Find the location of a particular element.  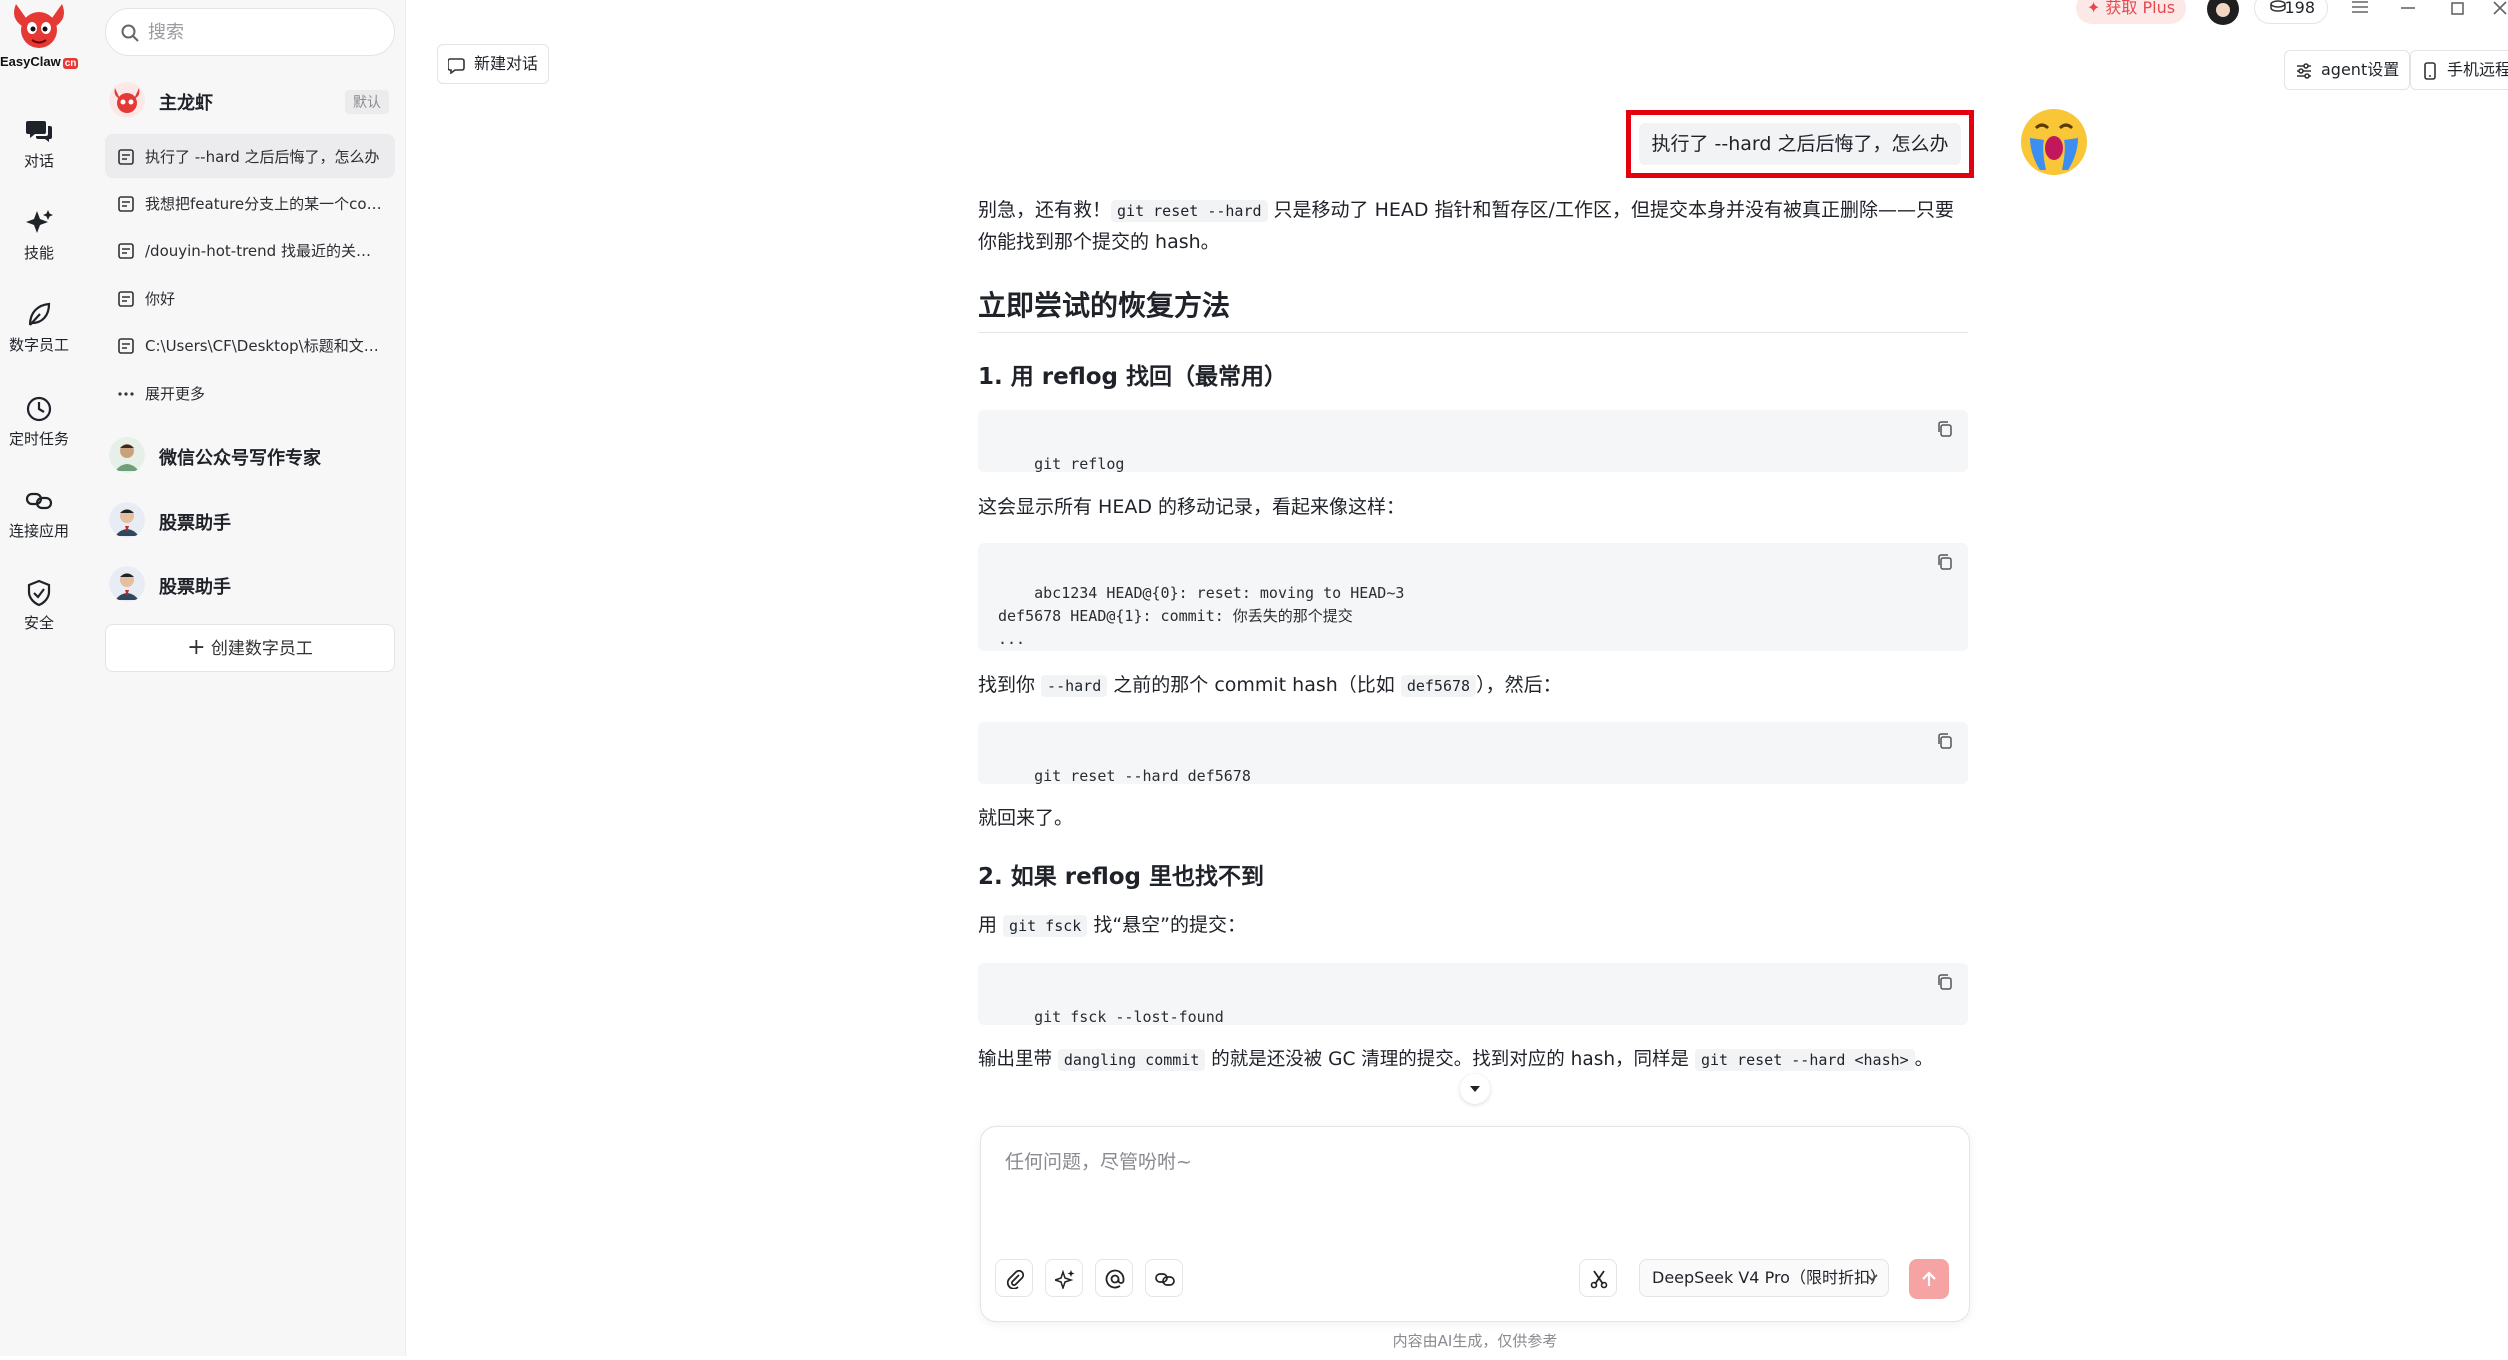

mobile-remote-button: 手机远程 is located at coordinates (2459, 70).